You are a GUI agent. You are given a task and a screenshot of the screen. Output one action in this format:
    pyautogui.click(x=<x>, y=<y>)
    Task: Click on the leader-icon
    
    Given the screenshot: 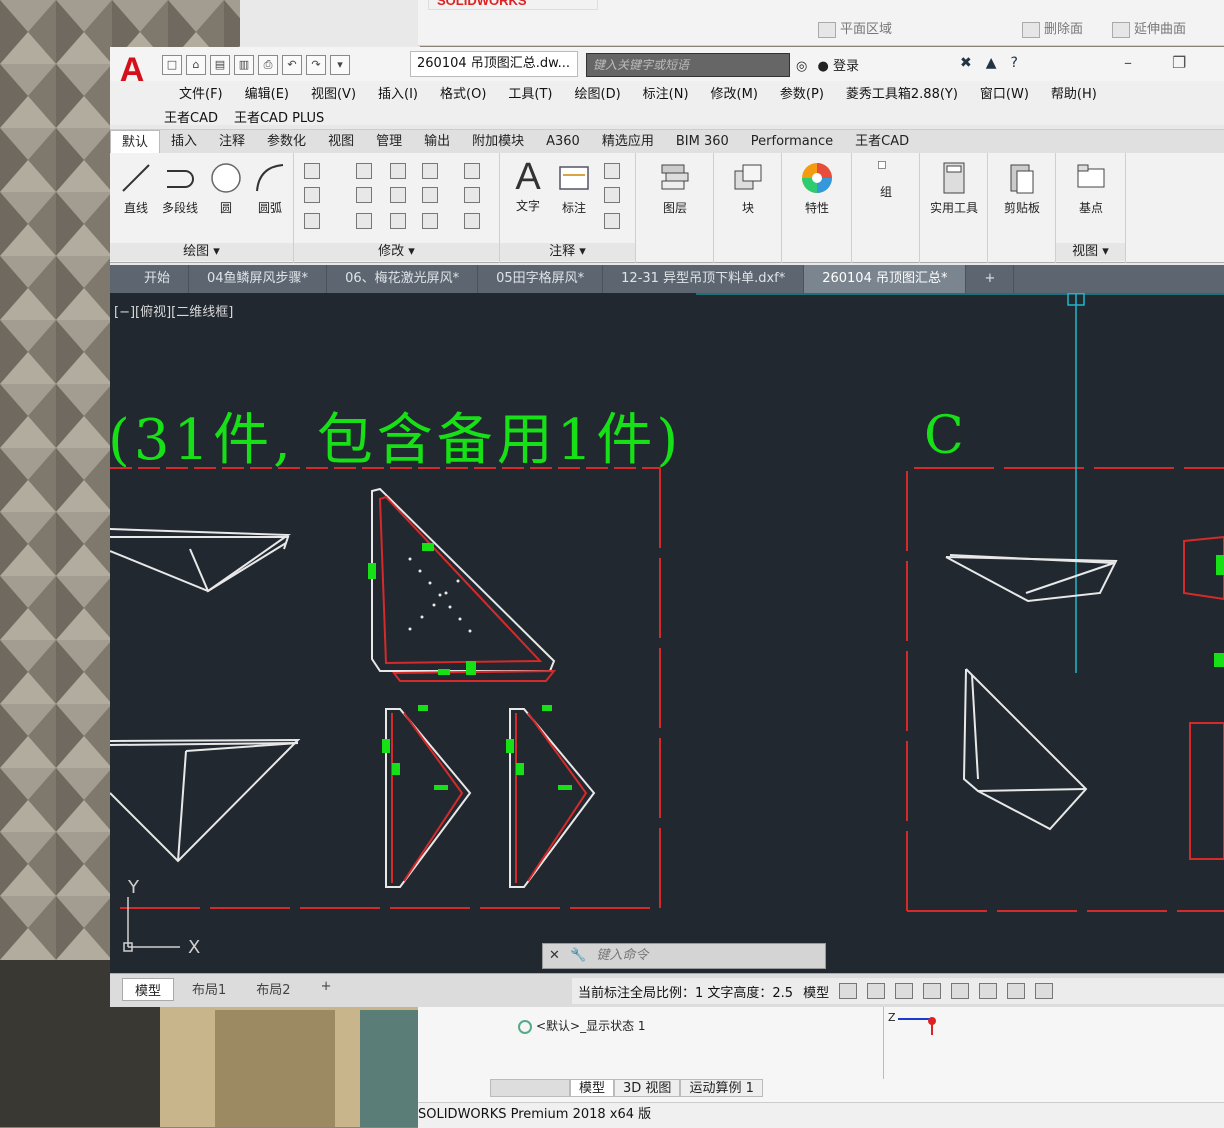 What is the action you would take?
    pyautogui.click(x=612, y=171)
    